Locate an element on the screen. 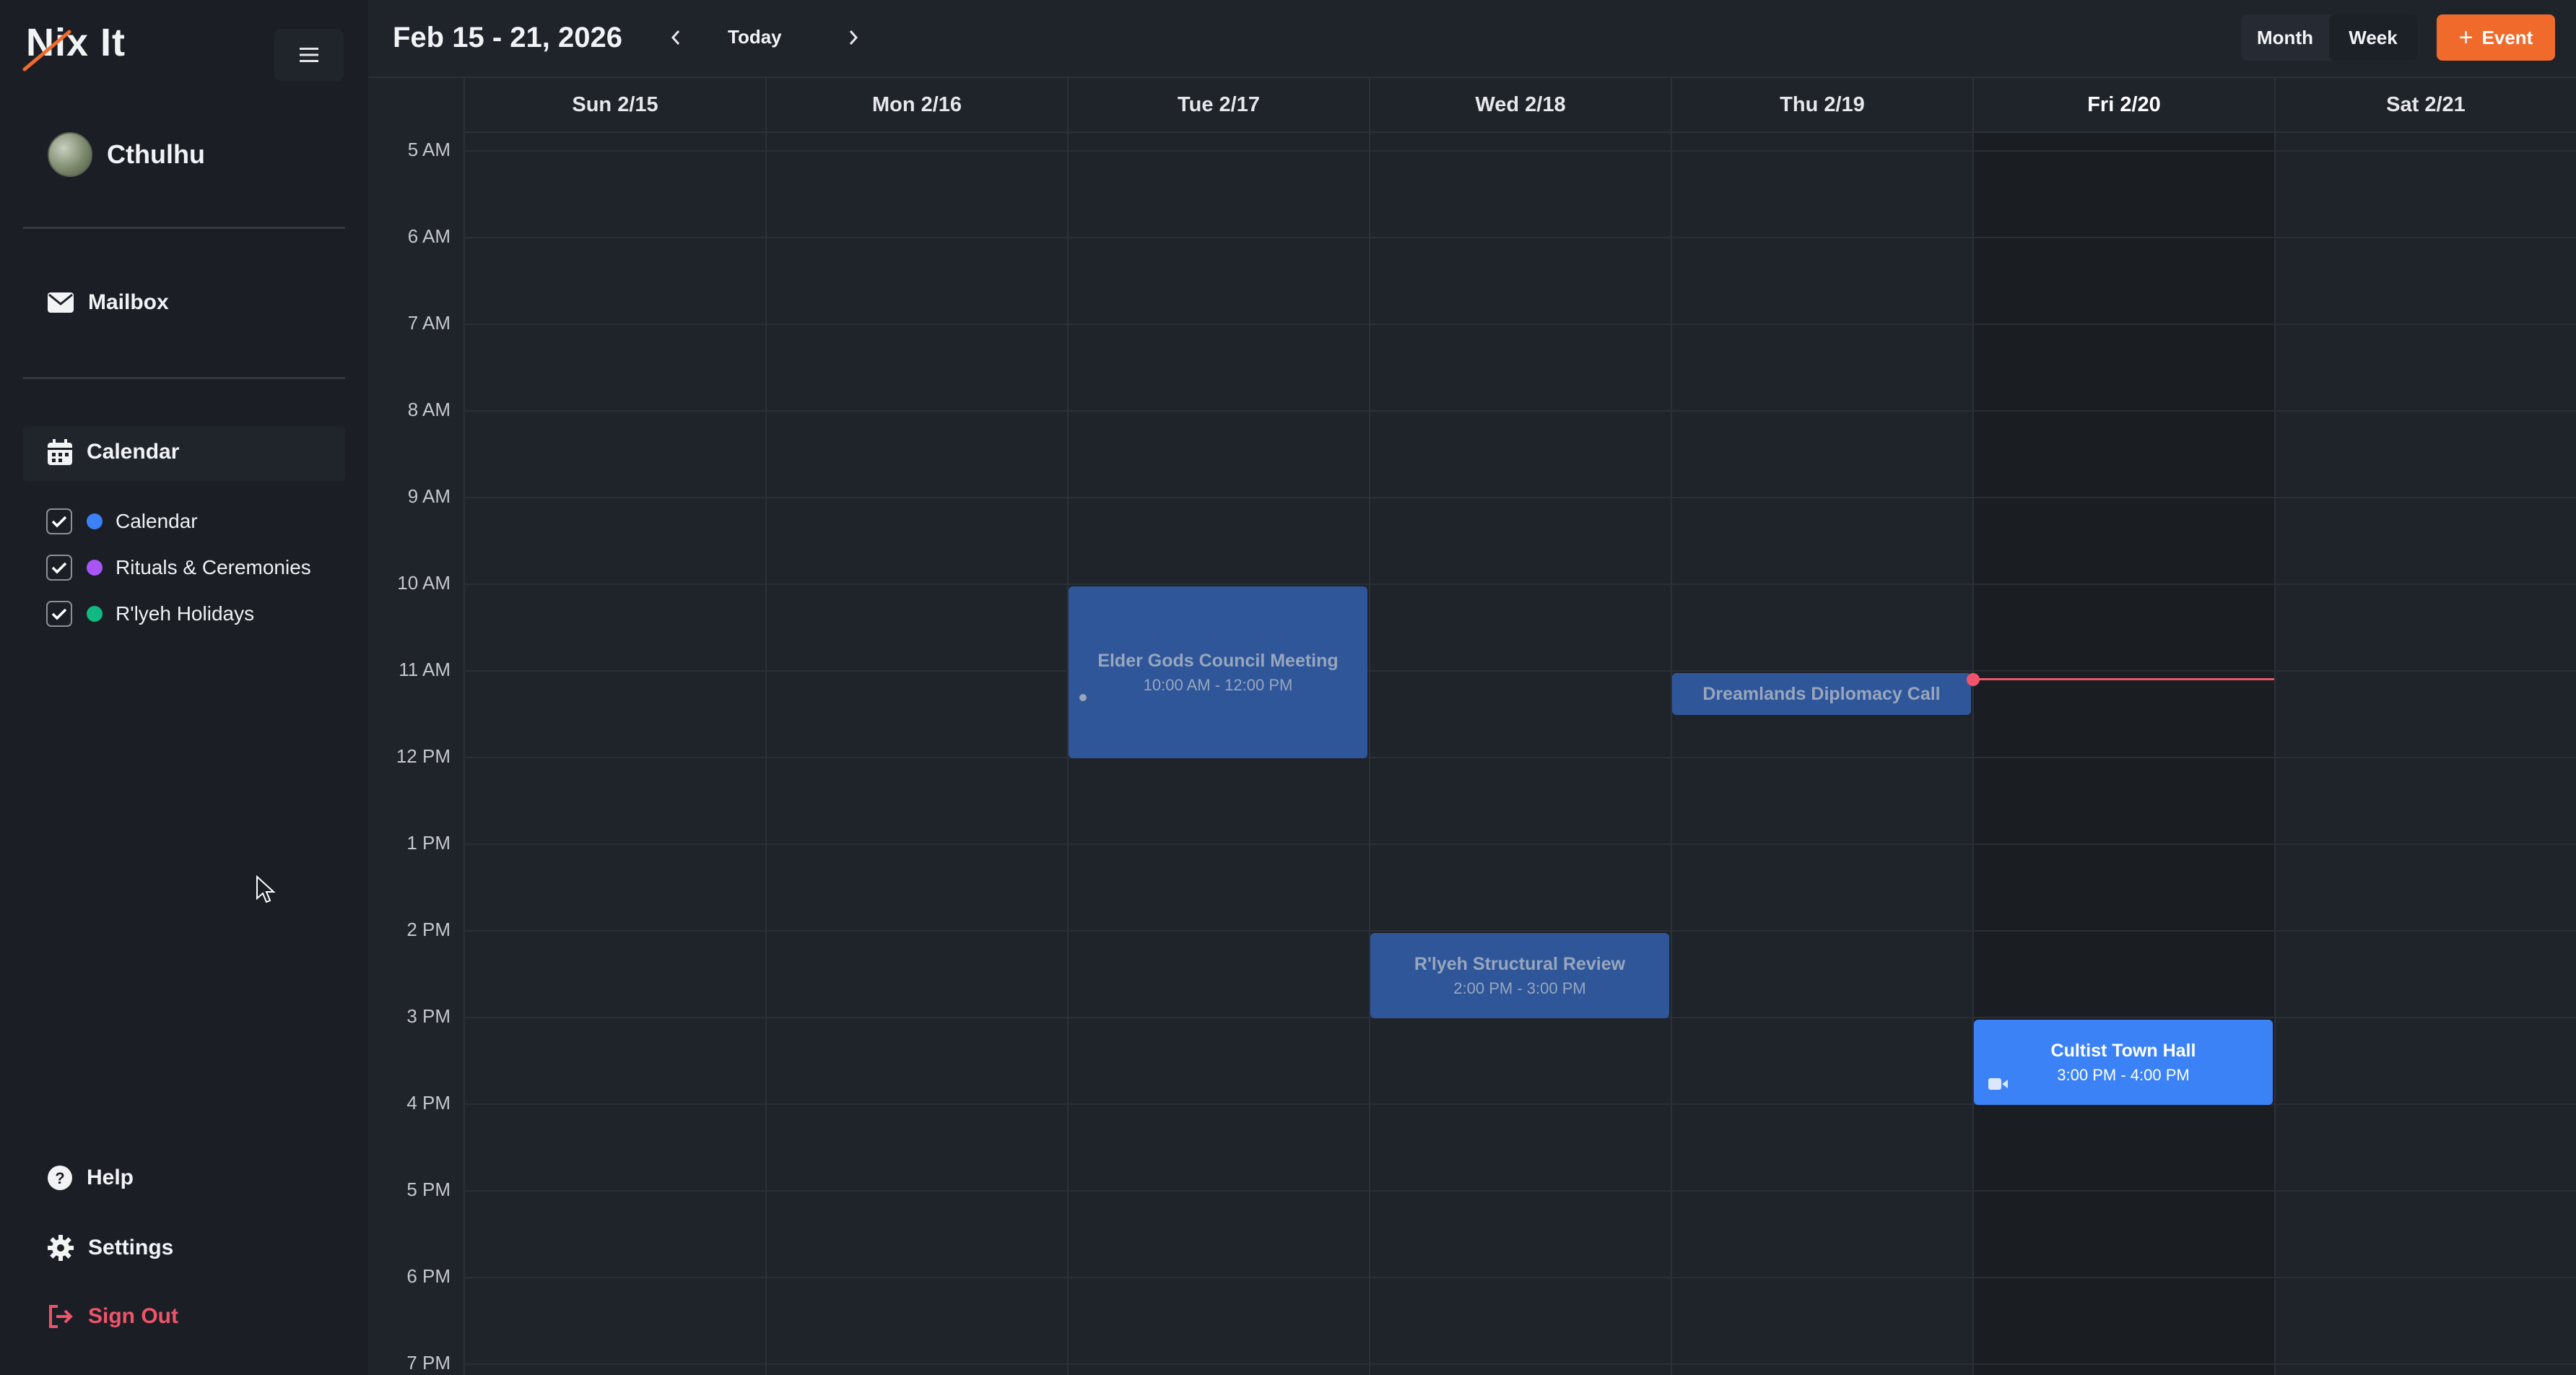 The height and width of the screenshot is (1375, 2576). event-title: Dreamlands Diplomacy Call is located at coordinates (1821, 693).